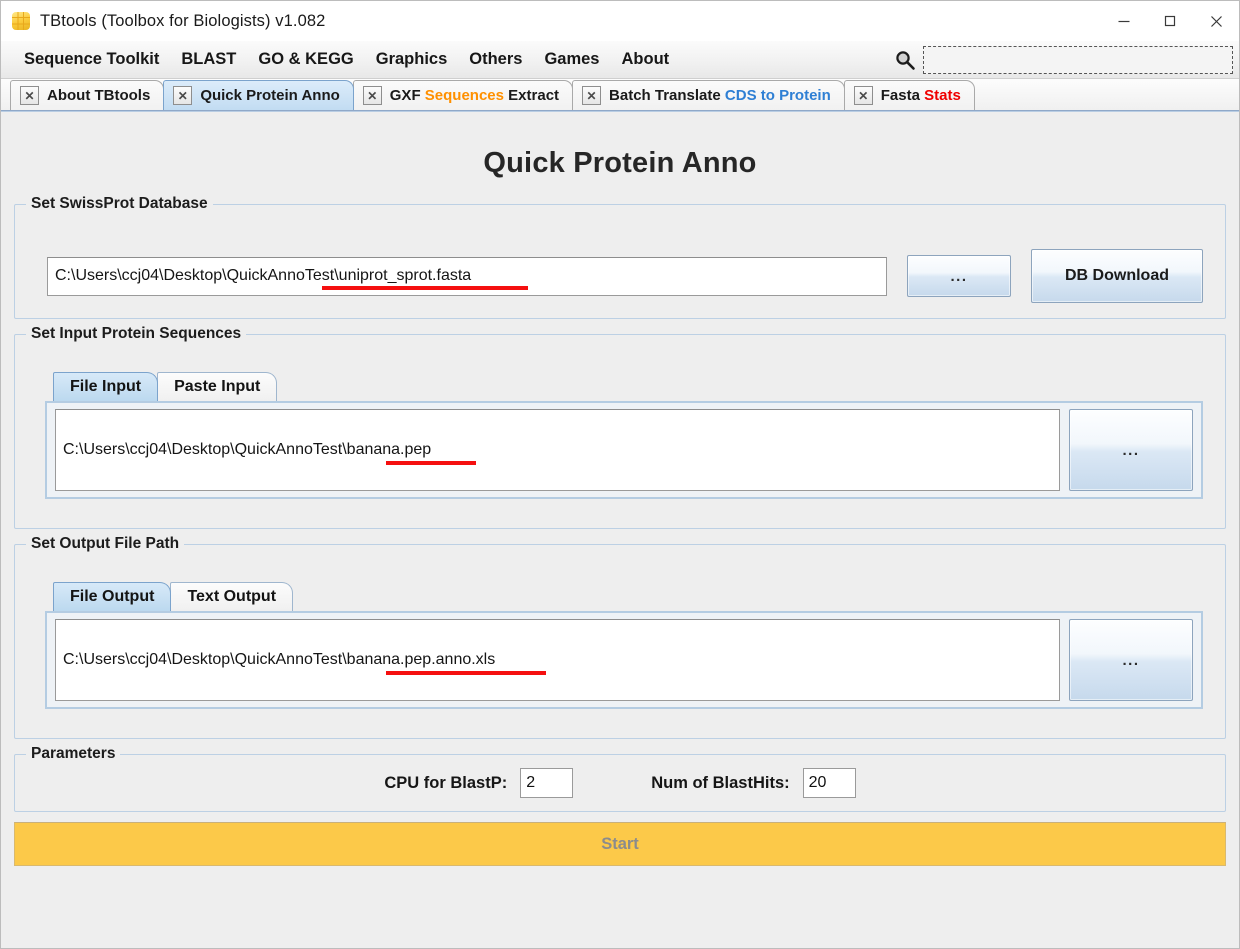 This screenshot has width=1240, height=949. Describe the element at coordinates (620, 844) in the screenshot. I see `start-button: Start` at that location.